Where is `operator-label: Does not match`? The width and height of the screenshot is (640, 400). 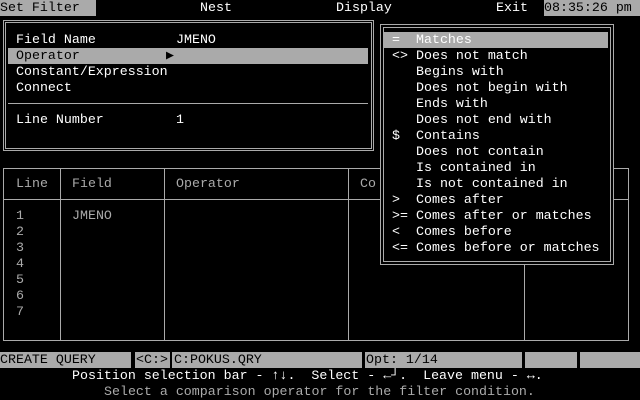
operator-label: Does not match is located at coordinates (472, 55).